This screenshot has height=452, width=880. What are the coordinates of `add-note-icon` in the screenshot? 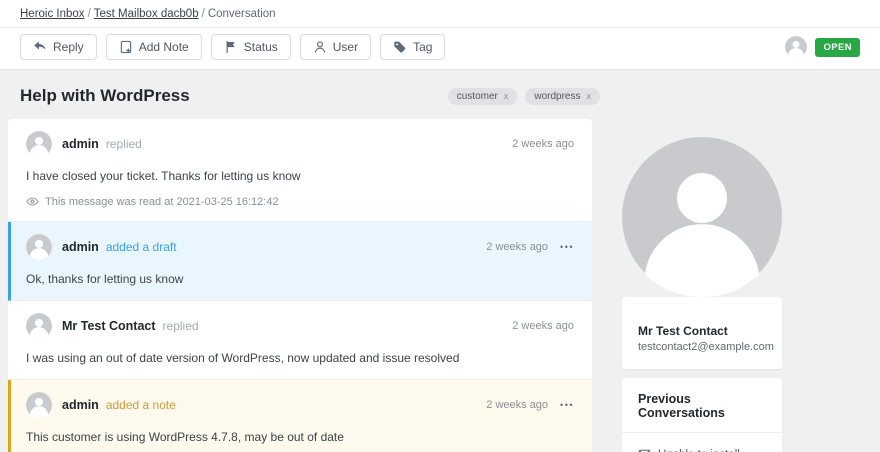 It's located at (126, 47).